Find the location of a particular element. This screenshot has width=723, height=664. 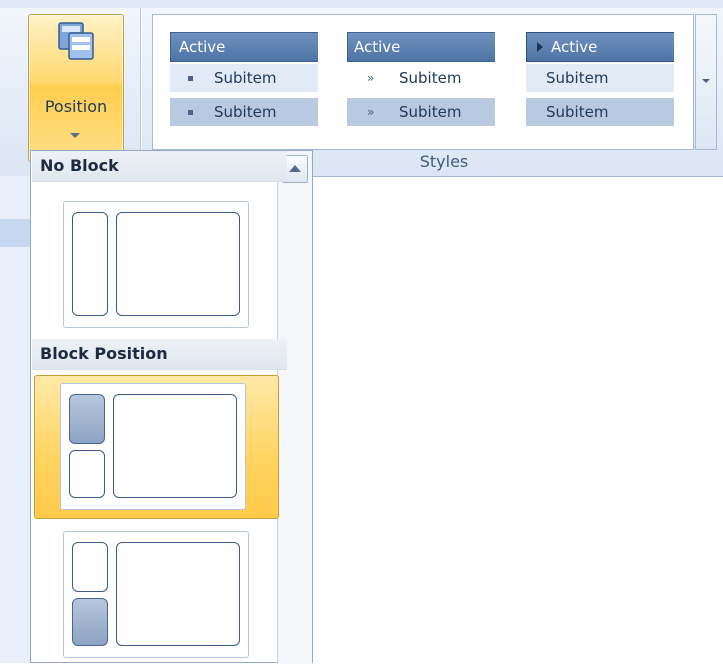

section-header-block-position: Block Position is located at coordinates (159, 354).